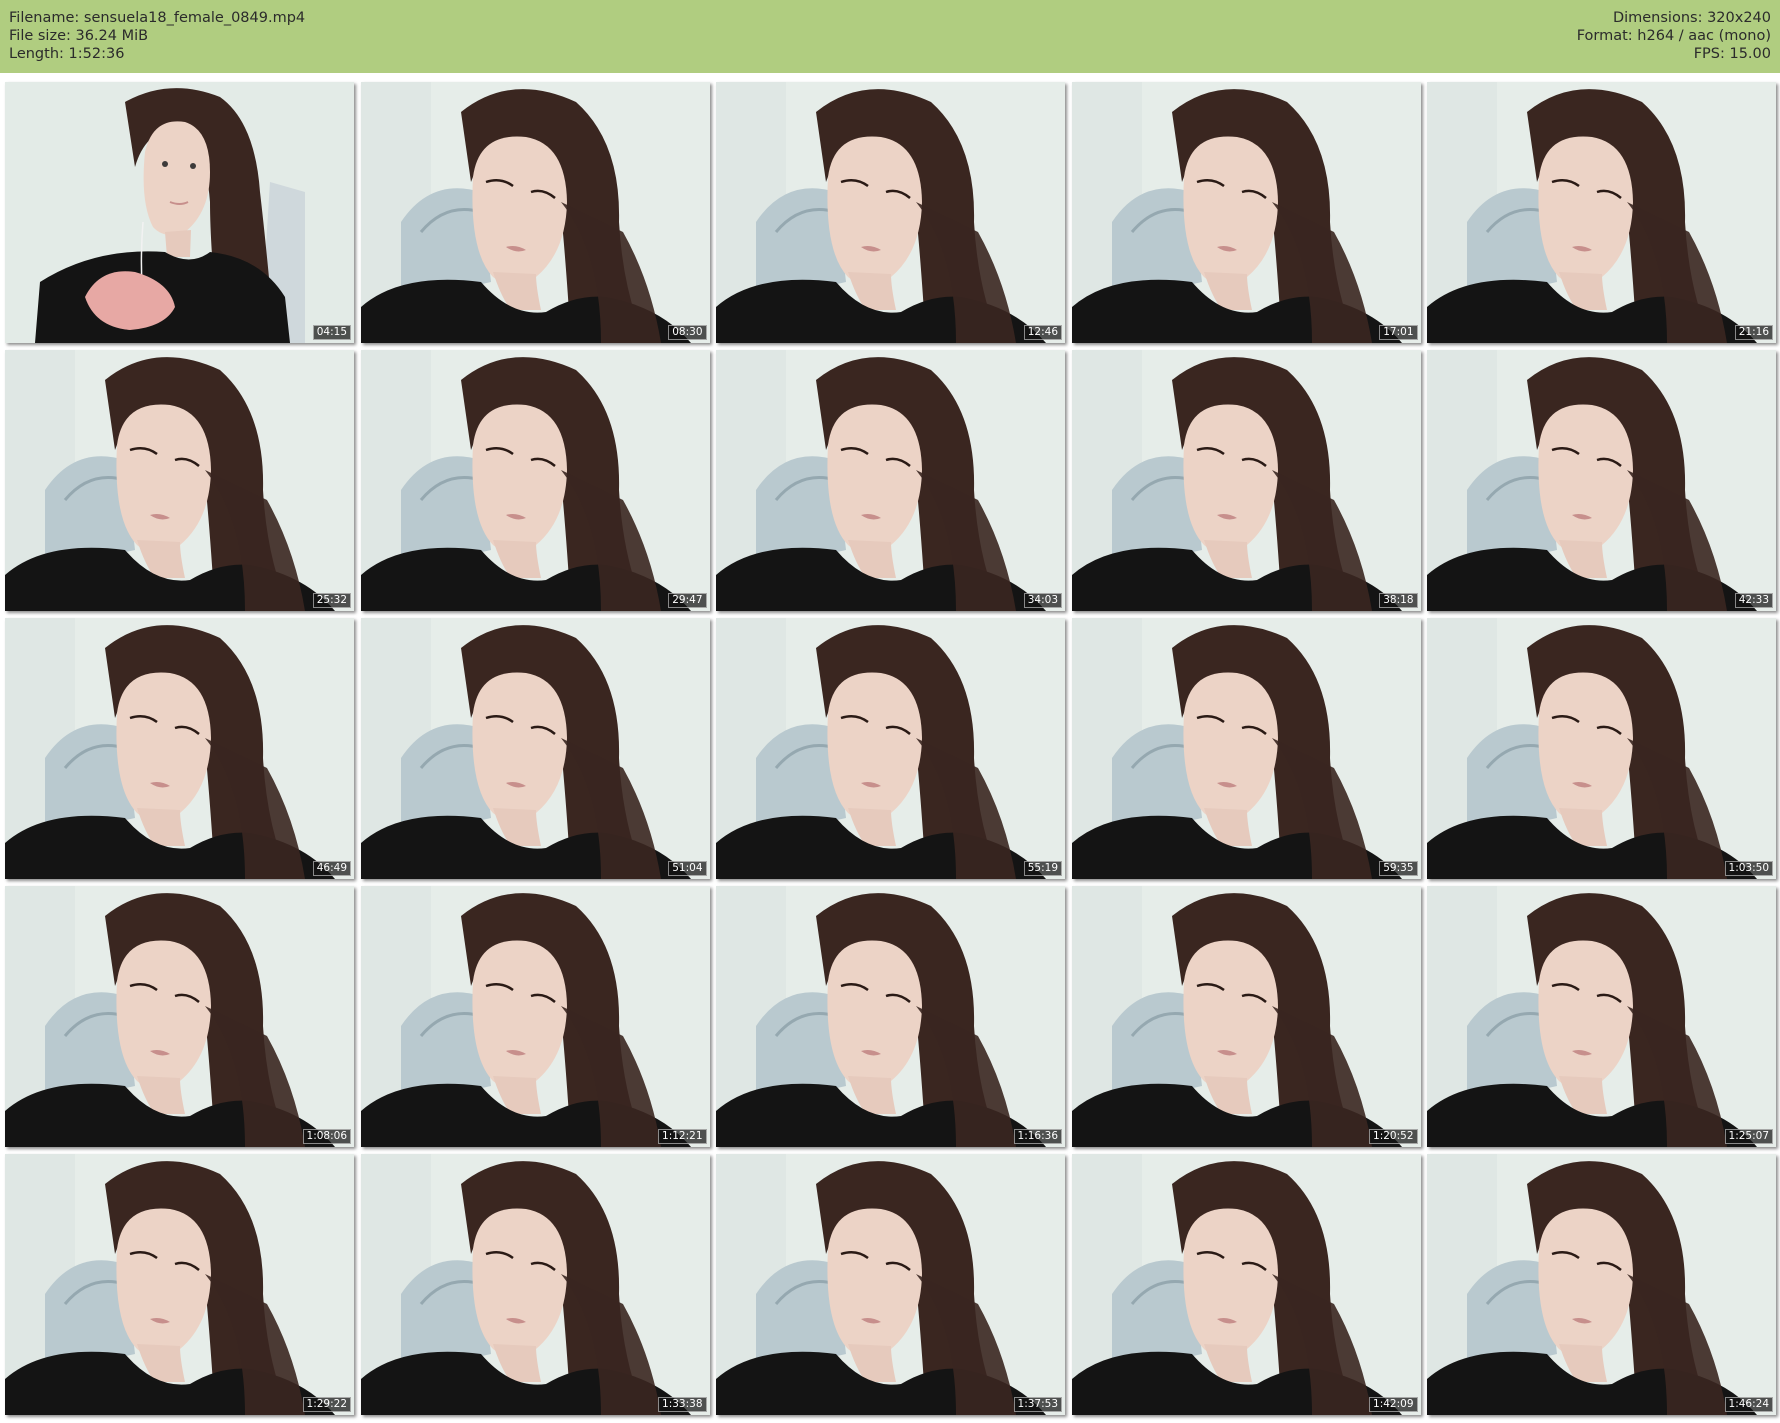  What do you see at coordinates (1748, 868) in the screenshot?
I see `thumbnail-timestamp: 1:03:50` at bounding box center [1748, 868].